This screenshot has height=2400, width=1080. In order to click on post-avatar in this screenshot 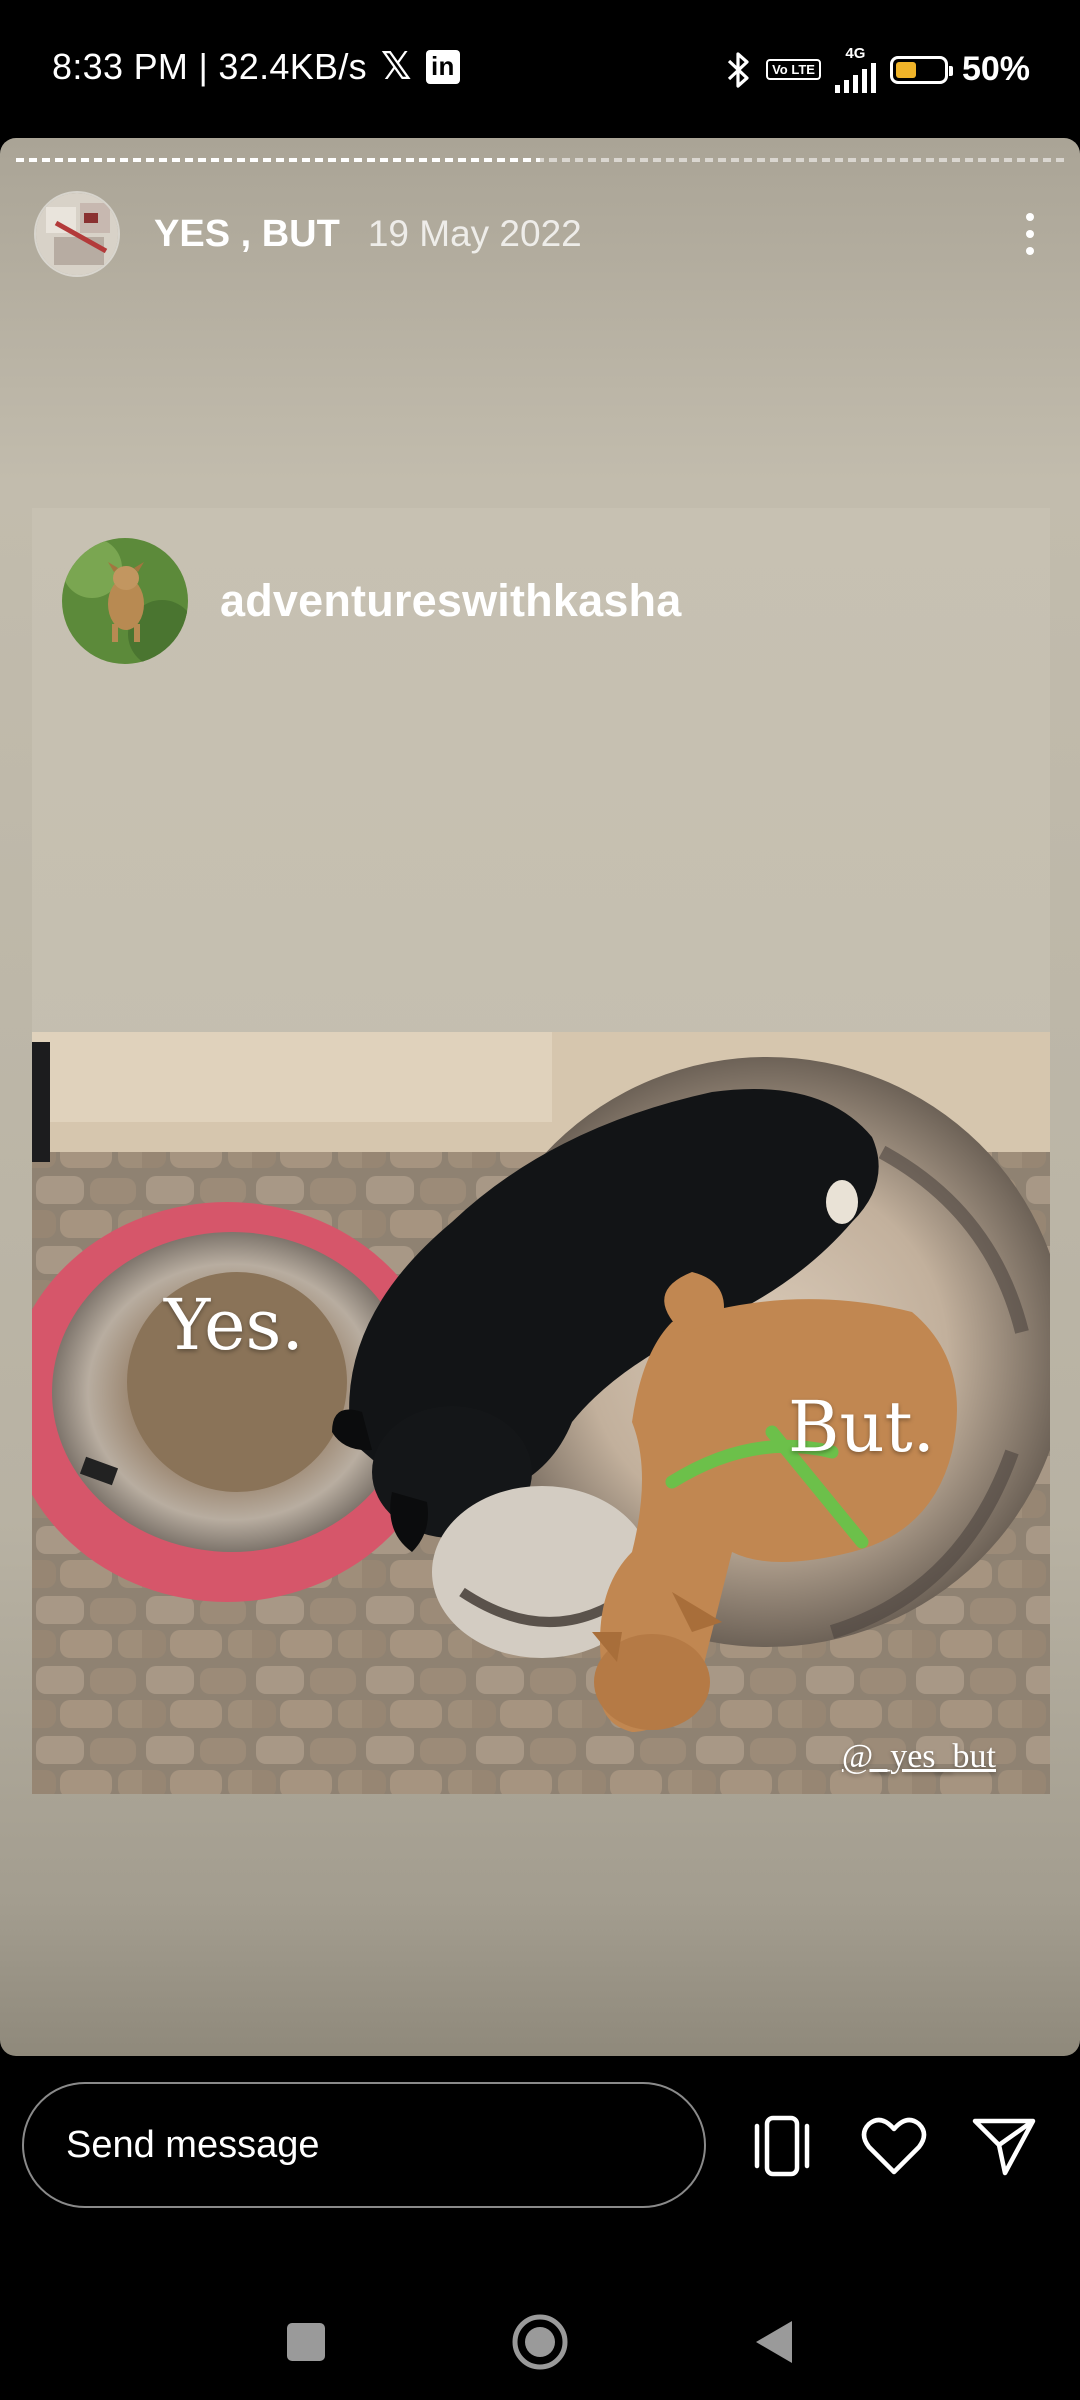, I will do `click(125, 601)`.